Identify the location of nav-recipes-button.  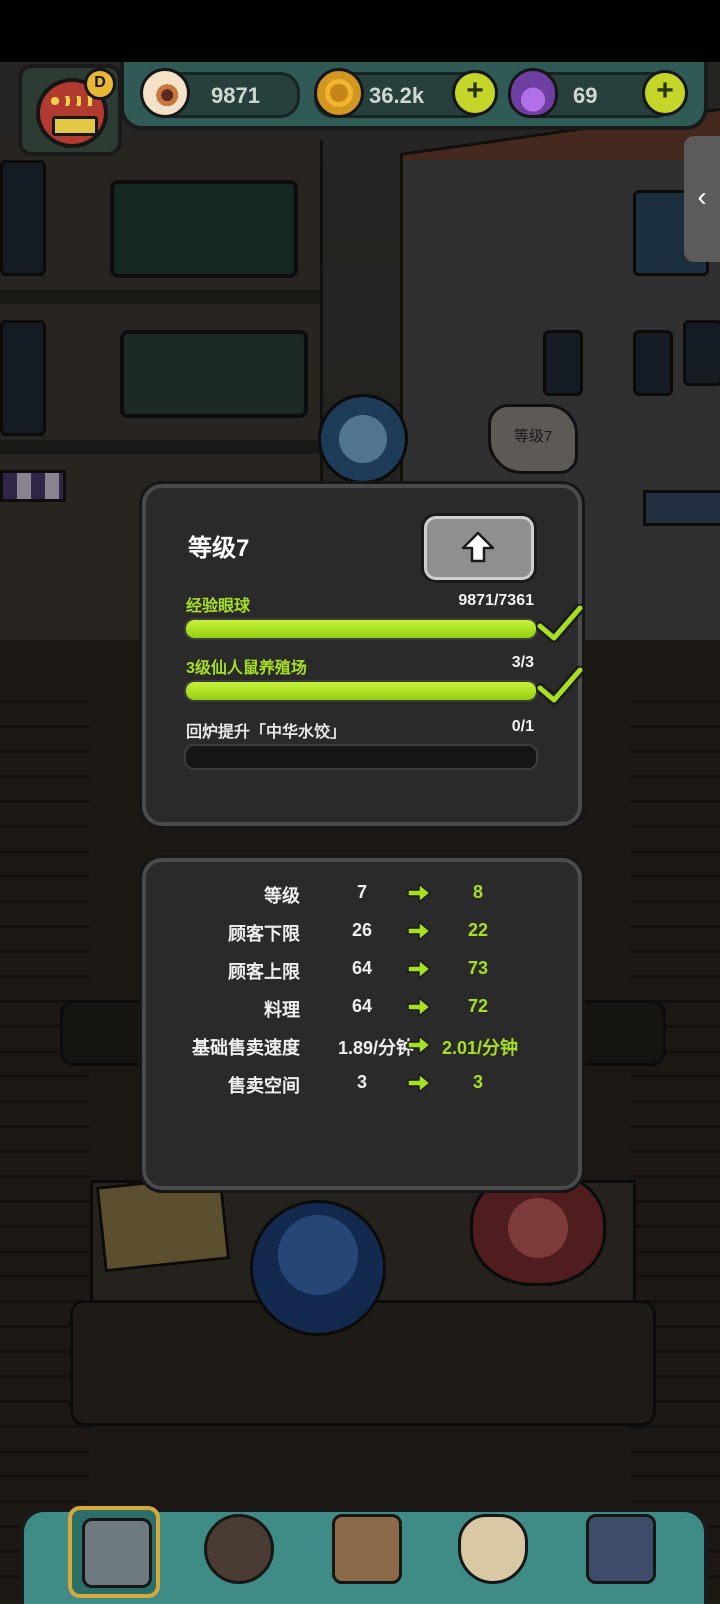
(364, 1548).